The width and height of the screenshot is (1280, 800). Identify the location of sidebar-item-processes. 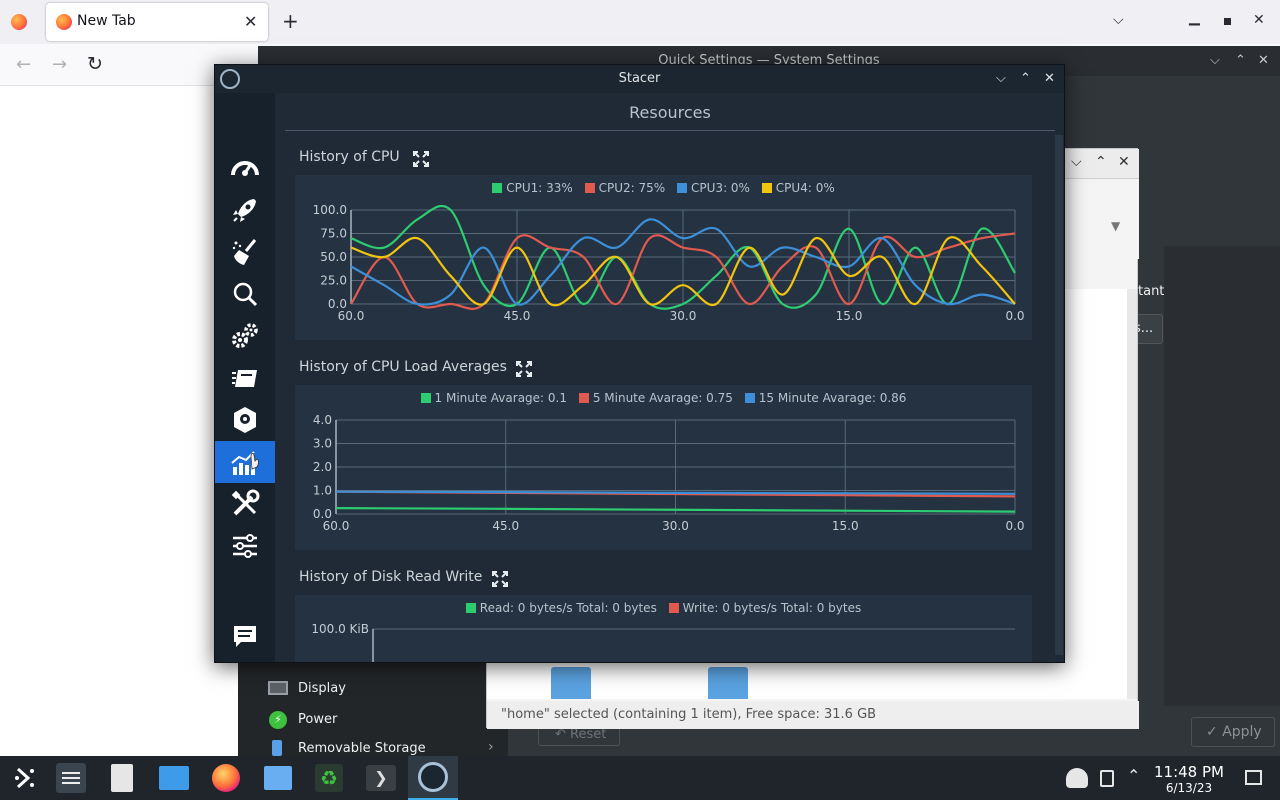
(245, 378).